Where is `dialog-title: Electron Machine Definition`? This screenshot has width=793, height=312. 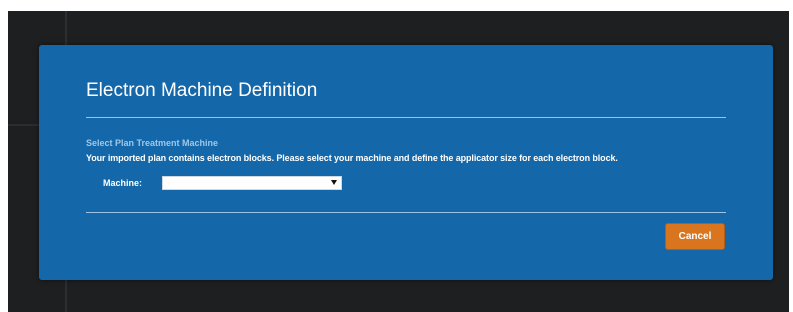
dialog-title: Electron Machine Definition is located at coordinates (202, 90).